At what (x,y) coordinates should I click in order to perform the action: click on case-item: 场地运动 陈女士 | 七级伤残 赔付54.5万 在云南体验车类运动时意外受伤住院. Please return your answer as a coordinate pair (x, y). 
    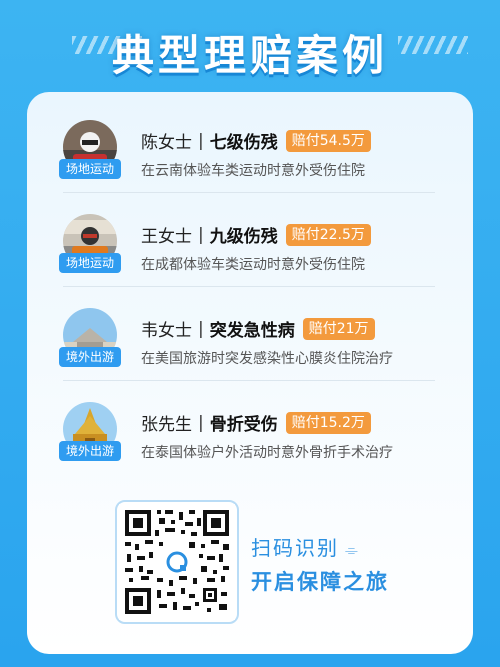
    Looking at the image, I should click on (266, 145).